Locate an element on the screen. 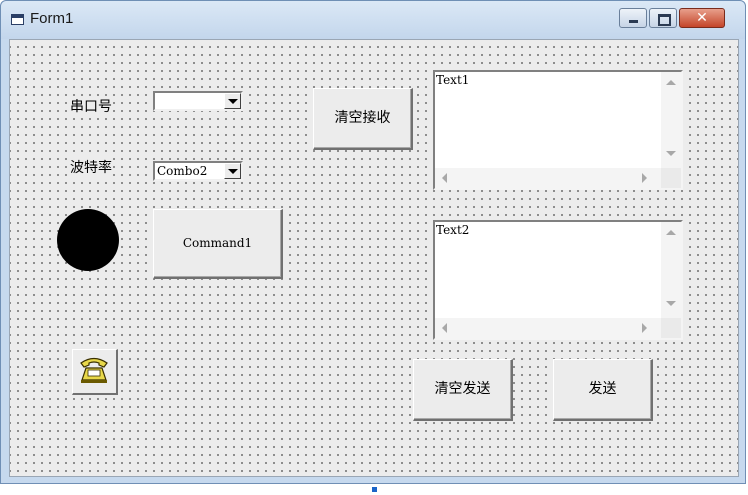 This screenshot has height=495, width=748. baud-combo-value: Combo2 is located at coordinates (182, 171).